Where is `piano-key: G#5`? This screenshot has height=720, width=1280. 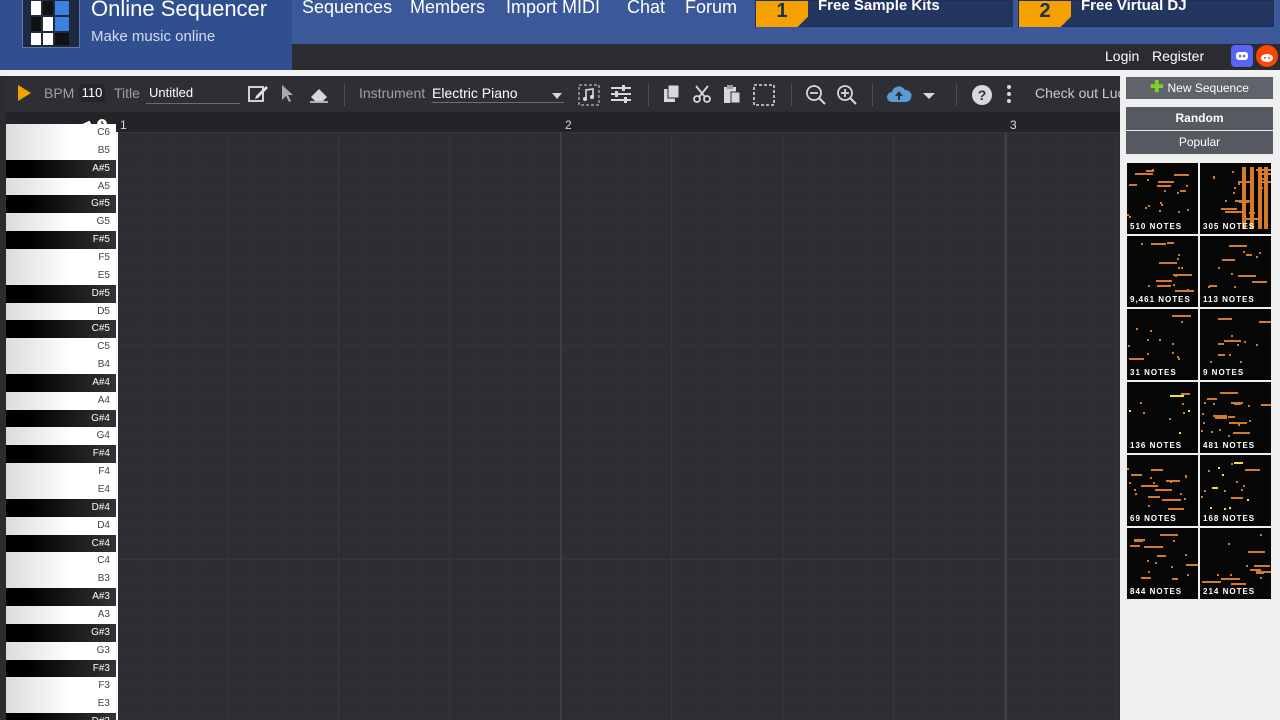 piano-key: G#5 is located at coordinates (61, 204).